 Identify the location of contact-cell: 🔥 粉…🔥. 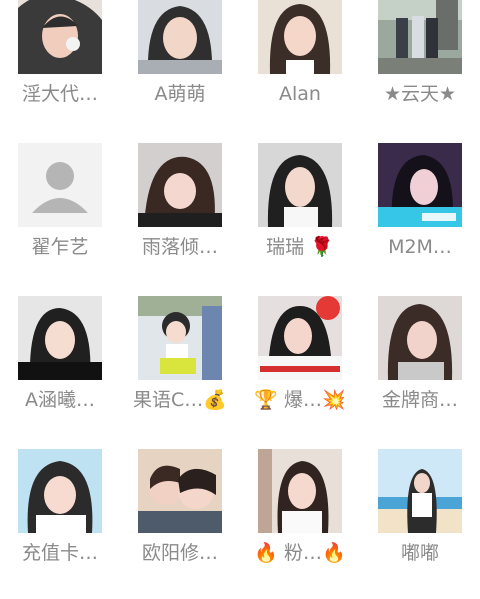
(300, 524).